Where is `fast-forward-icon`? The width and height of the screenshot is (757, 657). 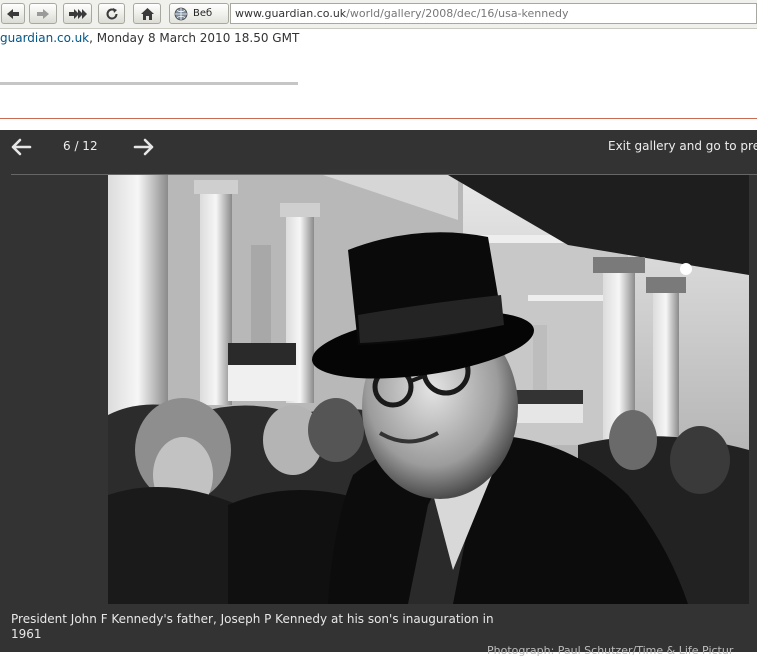
fast-forward-icon is located at coordinates (77, 13).